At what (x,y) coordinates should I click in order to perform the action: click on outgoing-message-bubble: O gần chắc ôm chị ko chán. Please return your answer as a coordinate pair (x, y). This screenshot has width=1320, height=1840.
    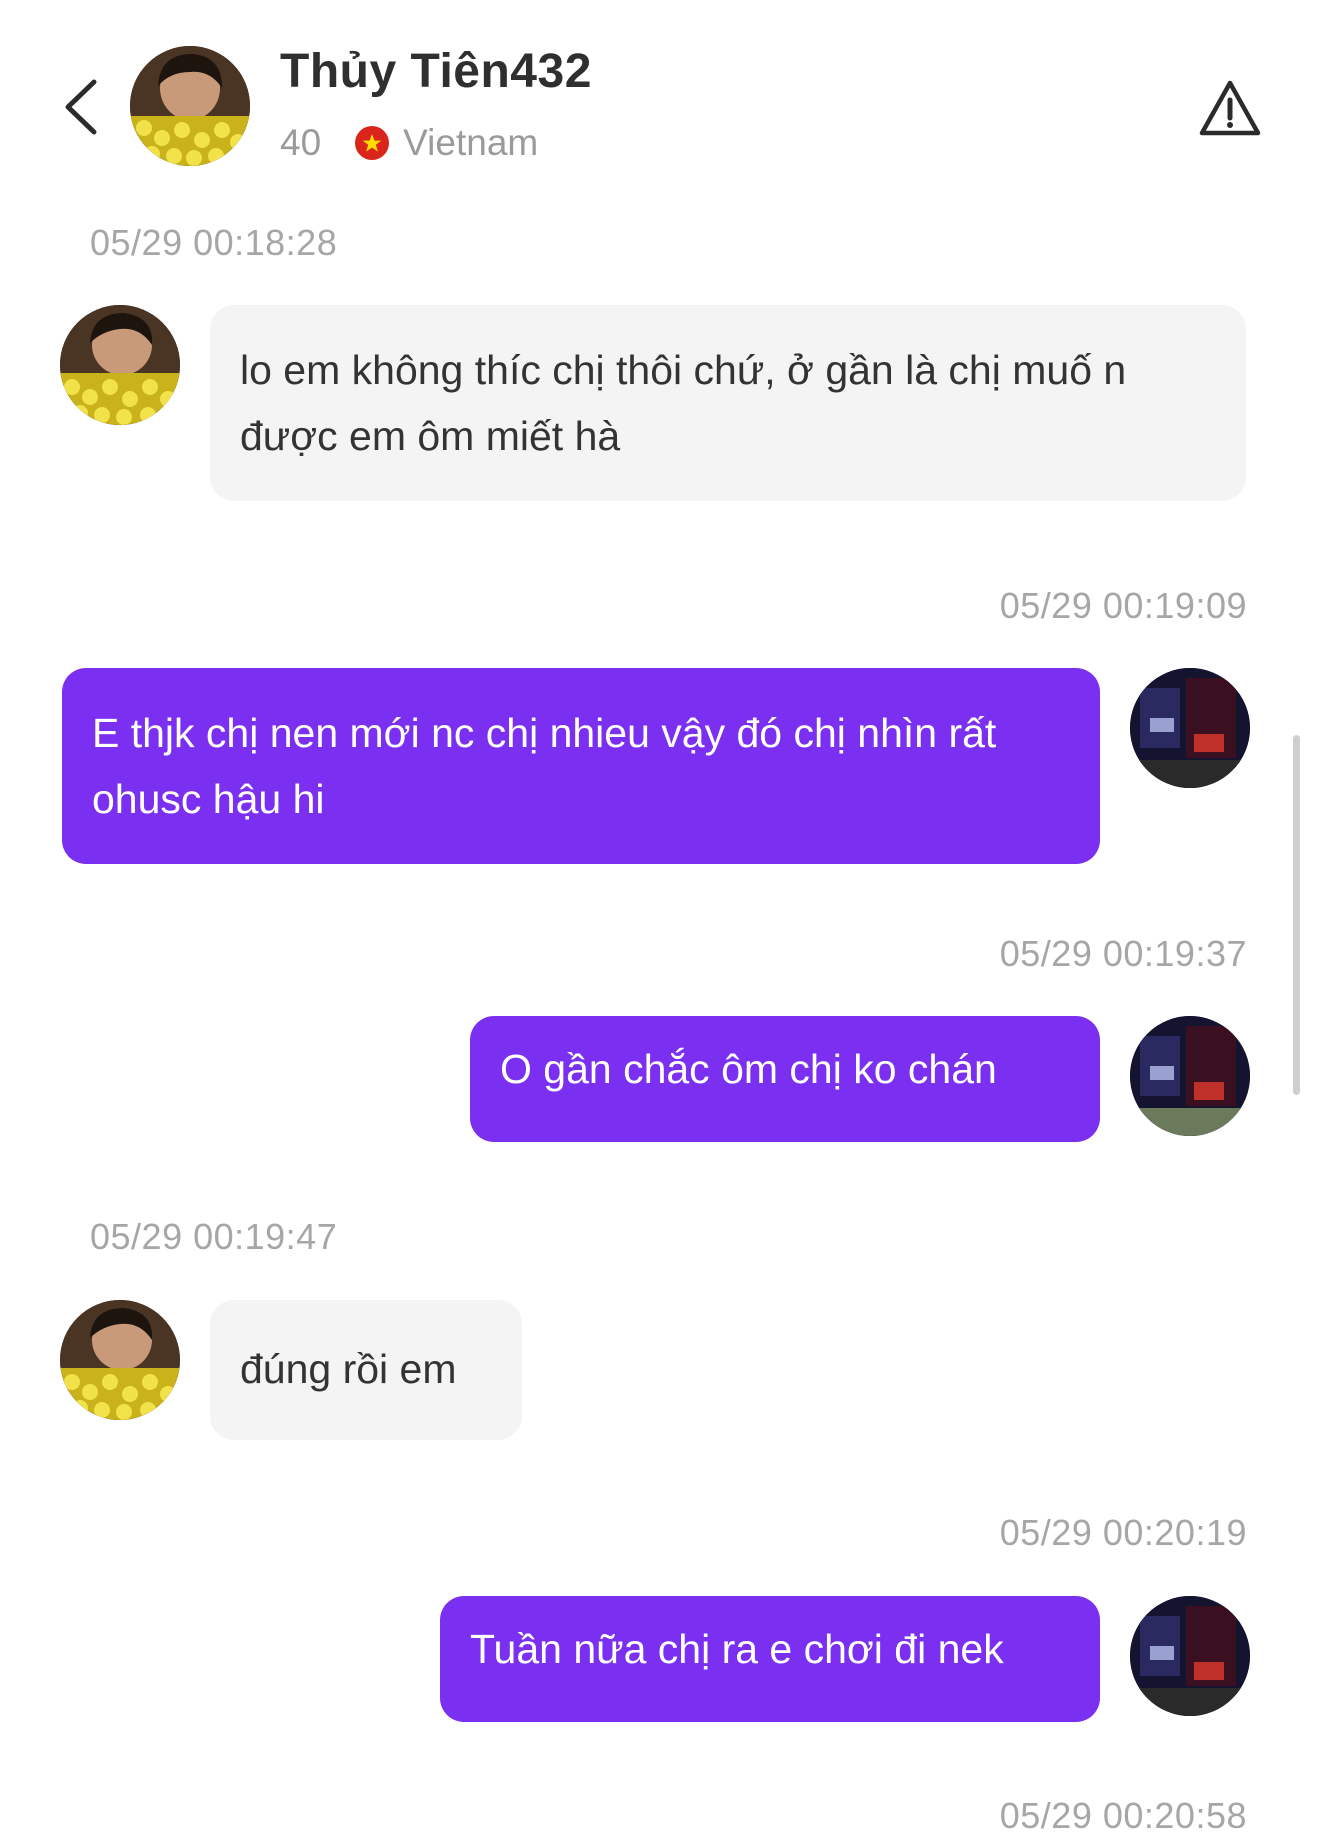
    Looking at the image, I should click on (785, 1079).